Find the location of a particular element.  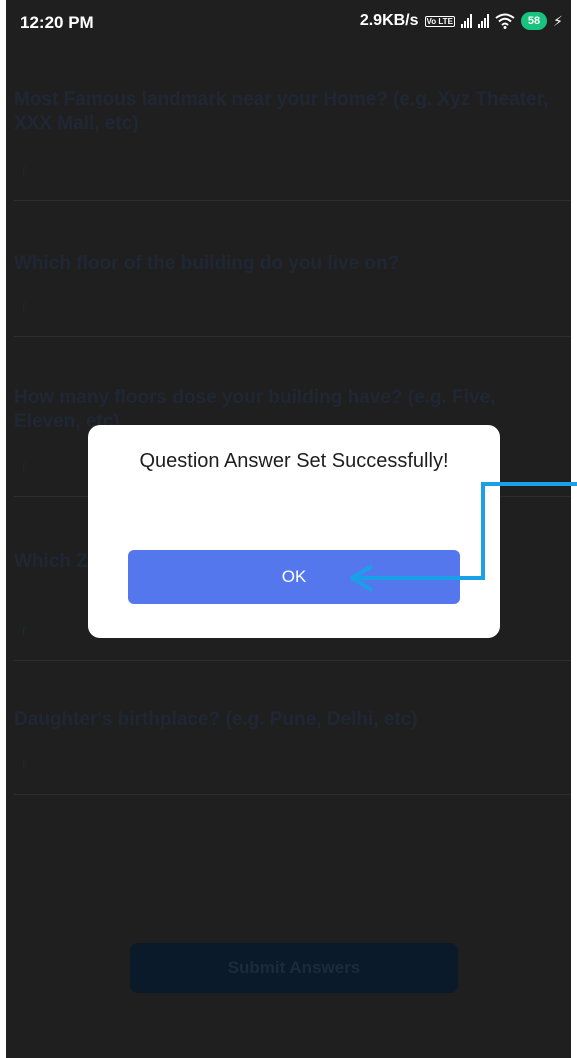

submit-answers-button: Submit Answers is located at coordinates (294, 968).